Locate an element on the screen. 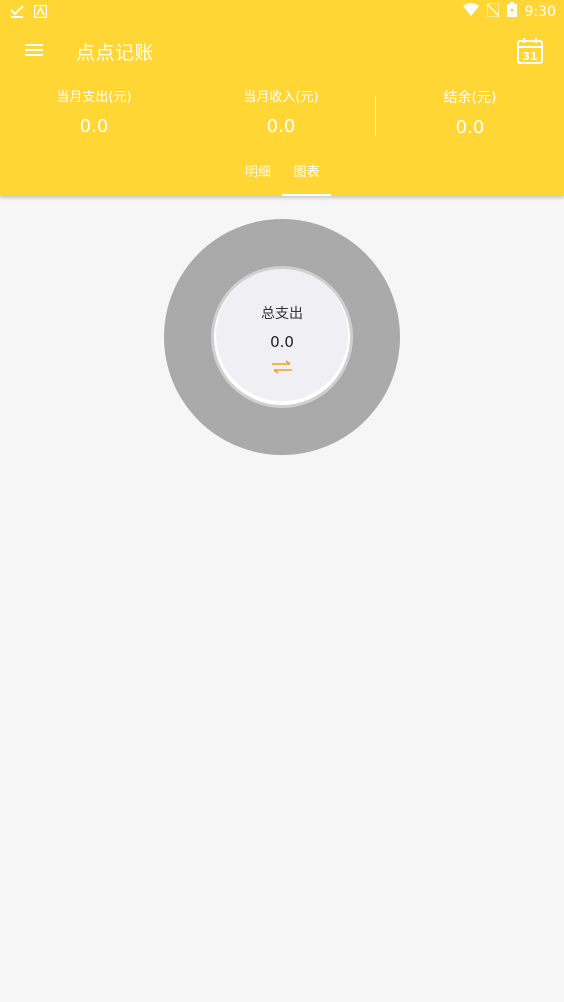  app-bar: 点点记账 31 is located at coordinates (282, 50).